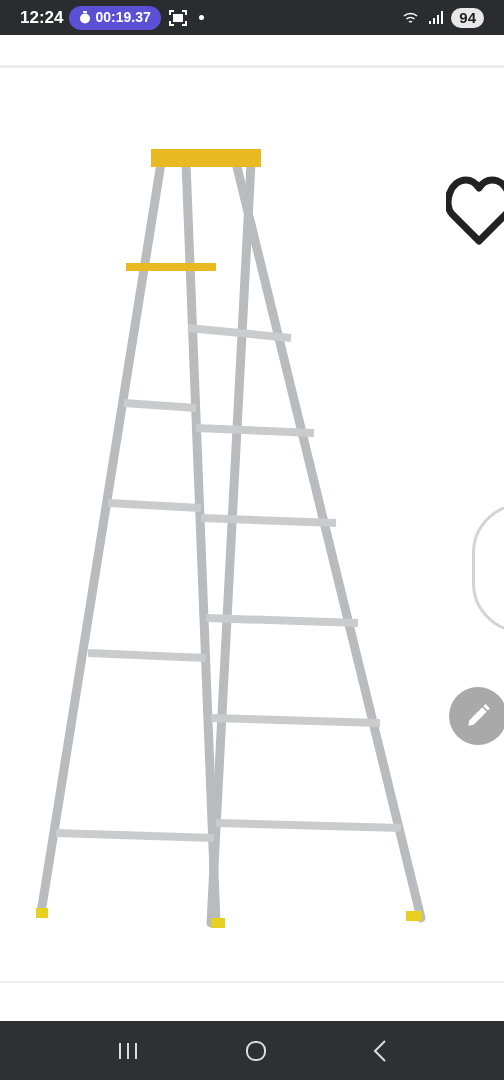 This screenshot has width=504, height=1080. What do you see at coordinates (128, 1050) in the screenshot?
I see `recent-apps-icon` at bounding box center [128, 1050].